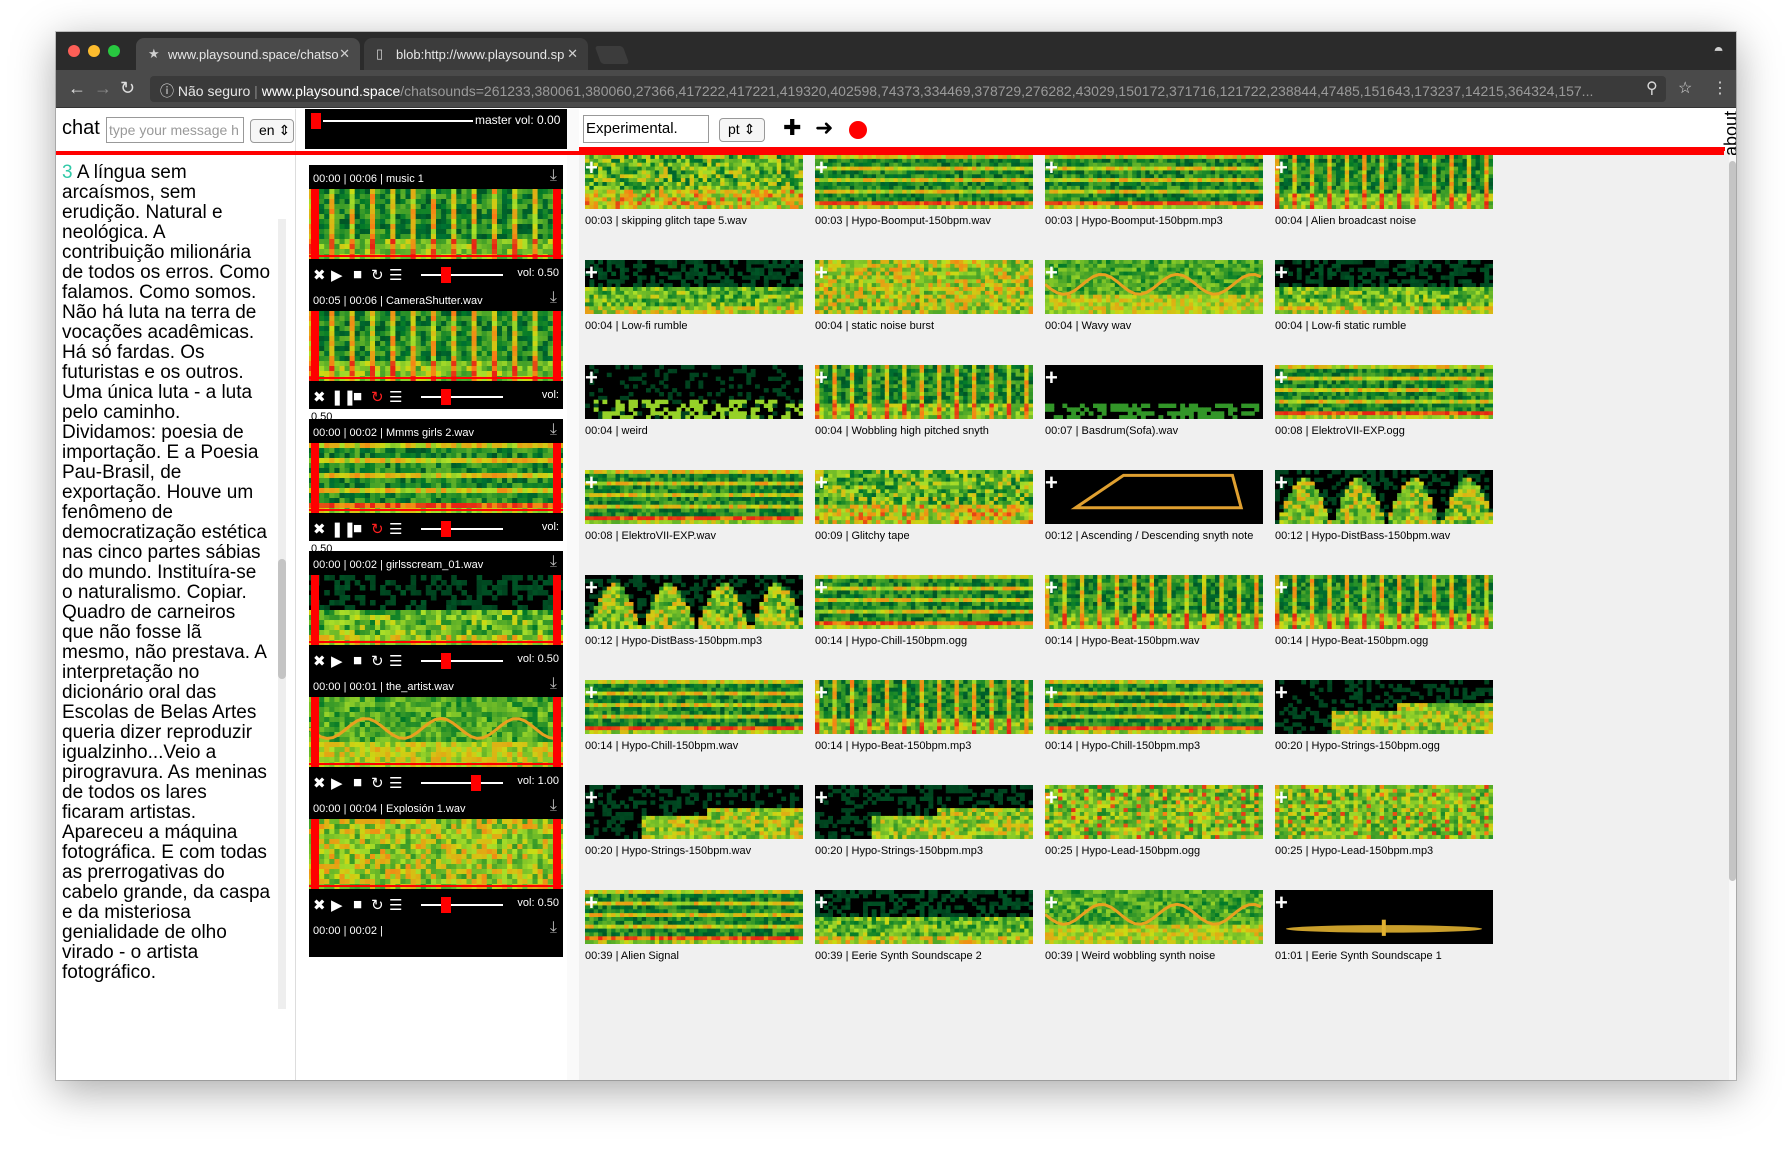  I want to click on library-search-input: Experimental., so click(646, 129).